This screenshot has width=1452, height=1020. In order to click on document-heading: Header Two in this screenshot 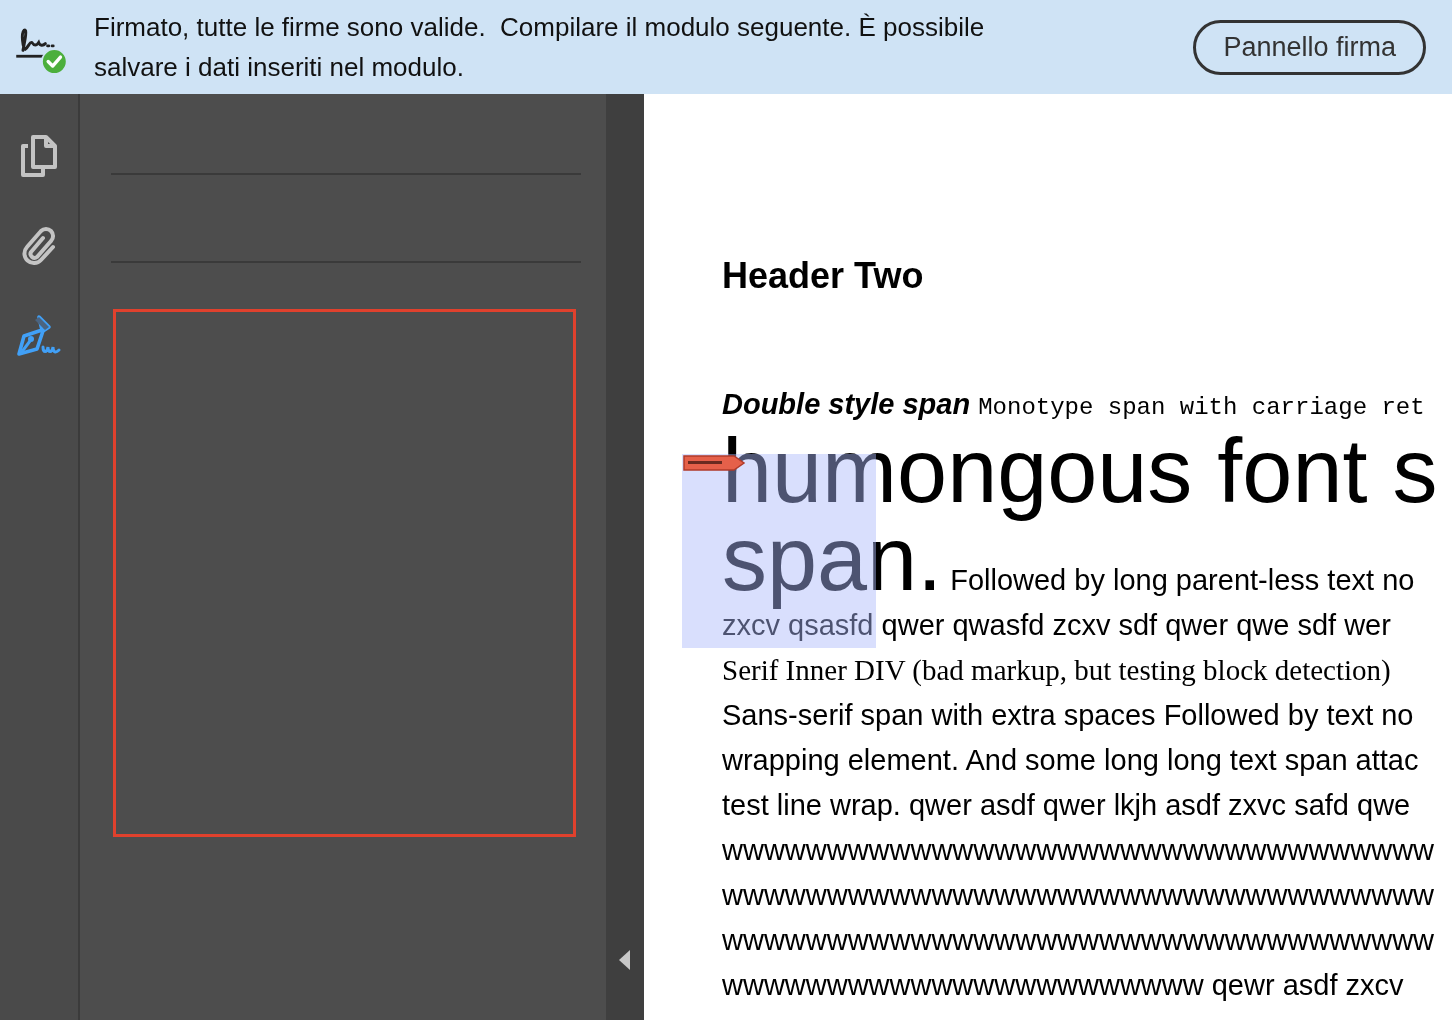, I will do `click(823, 276)`.